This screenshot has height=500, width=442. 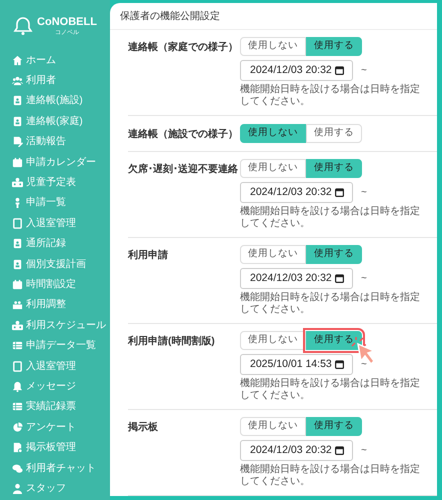 I want to click on sidebar-item: 連絡帳(施設), so click(x=55, y=101).